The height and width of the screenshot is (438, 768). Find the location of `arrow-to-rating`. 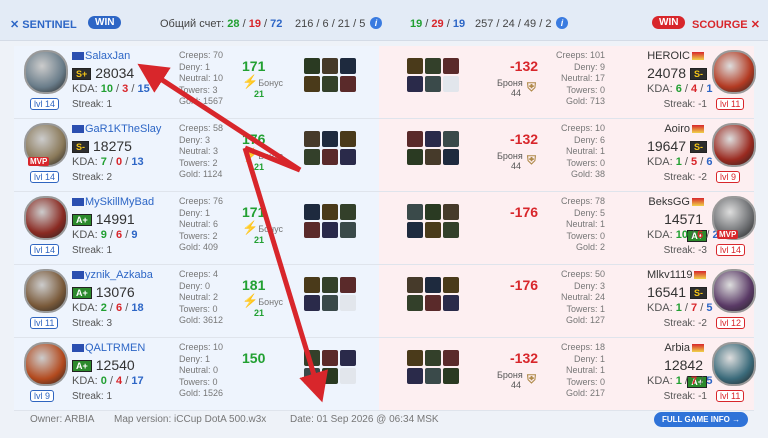

arrow-to-rating is located at coordinates (219, 118).